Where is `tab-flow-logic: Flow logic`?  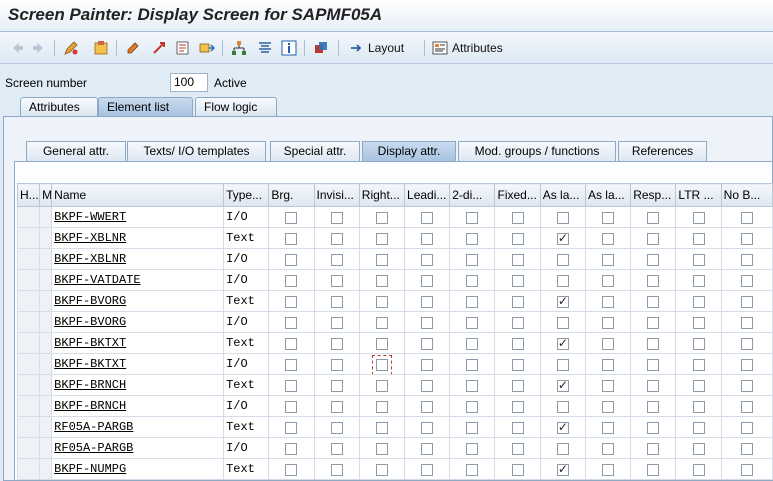
tab-flow-logic: Flow logic is located at coordinates (236, 106).